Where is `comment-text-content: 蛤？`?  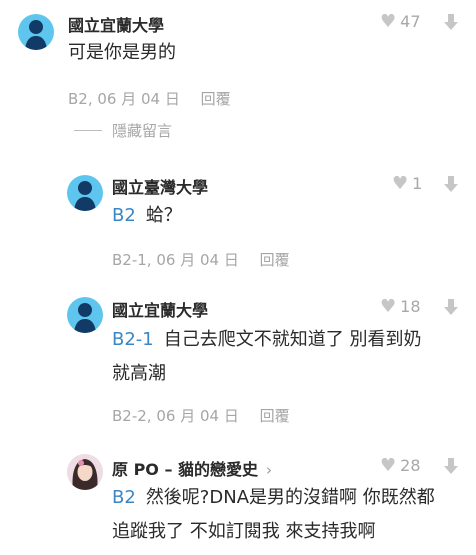
comment-text-content: 蛤？ is located at coordinates (163, 215).